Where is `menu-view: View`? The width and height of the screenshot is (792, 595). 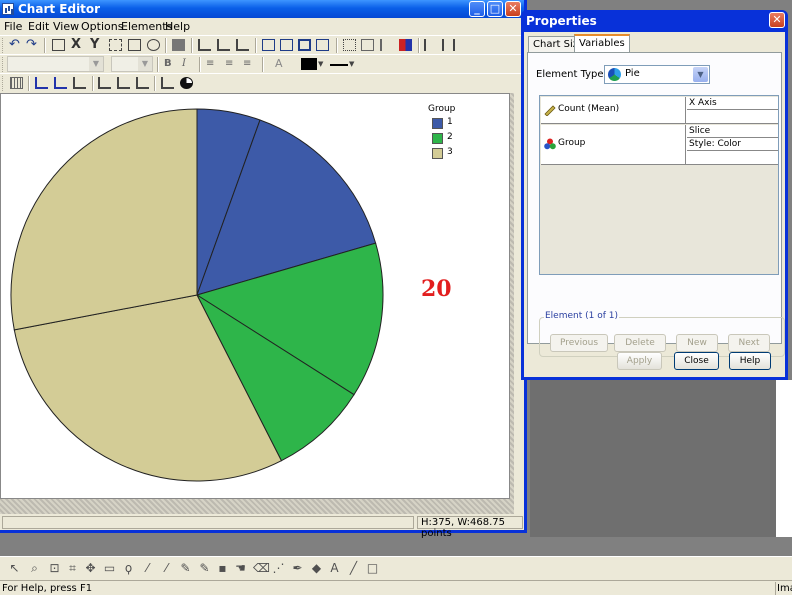
menu-view: View is located at coordinates (66, 26).